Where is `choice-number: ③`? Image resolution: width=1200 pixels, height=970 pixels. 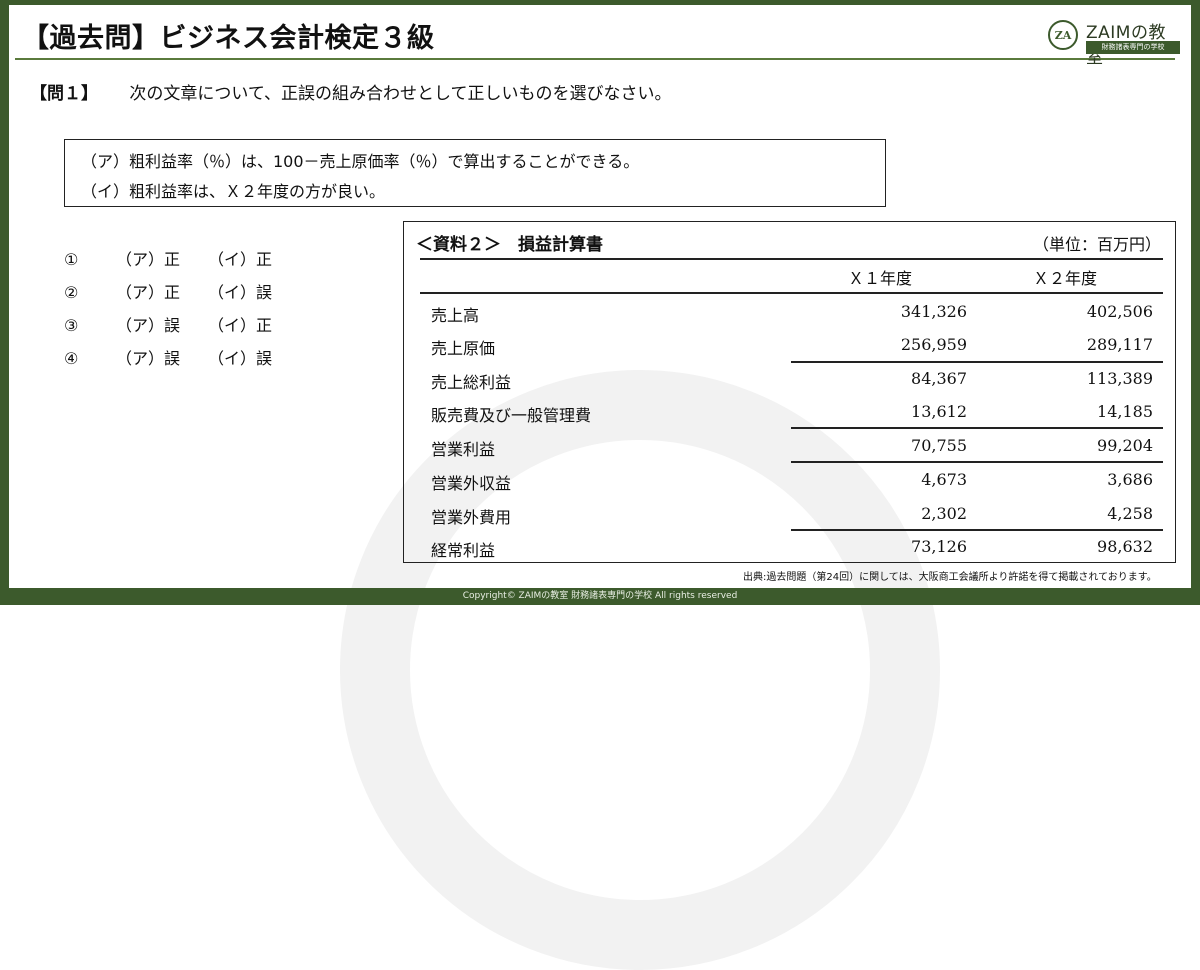
choice-number: ③ is located at coordinates (71, 325).